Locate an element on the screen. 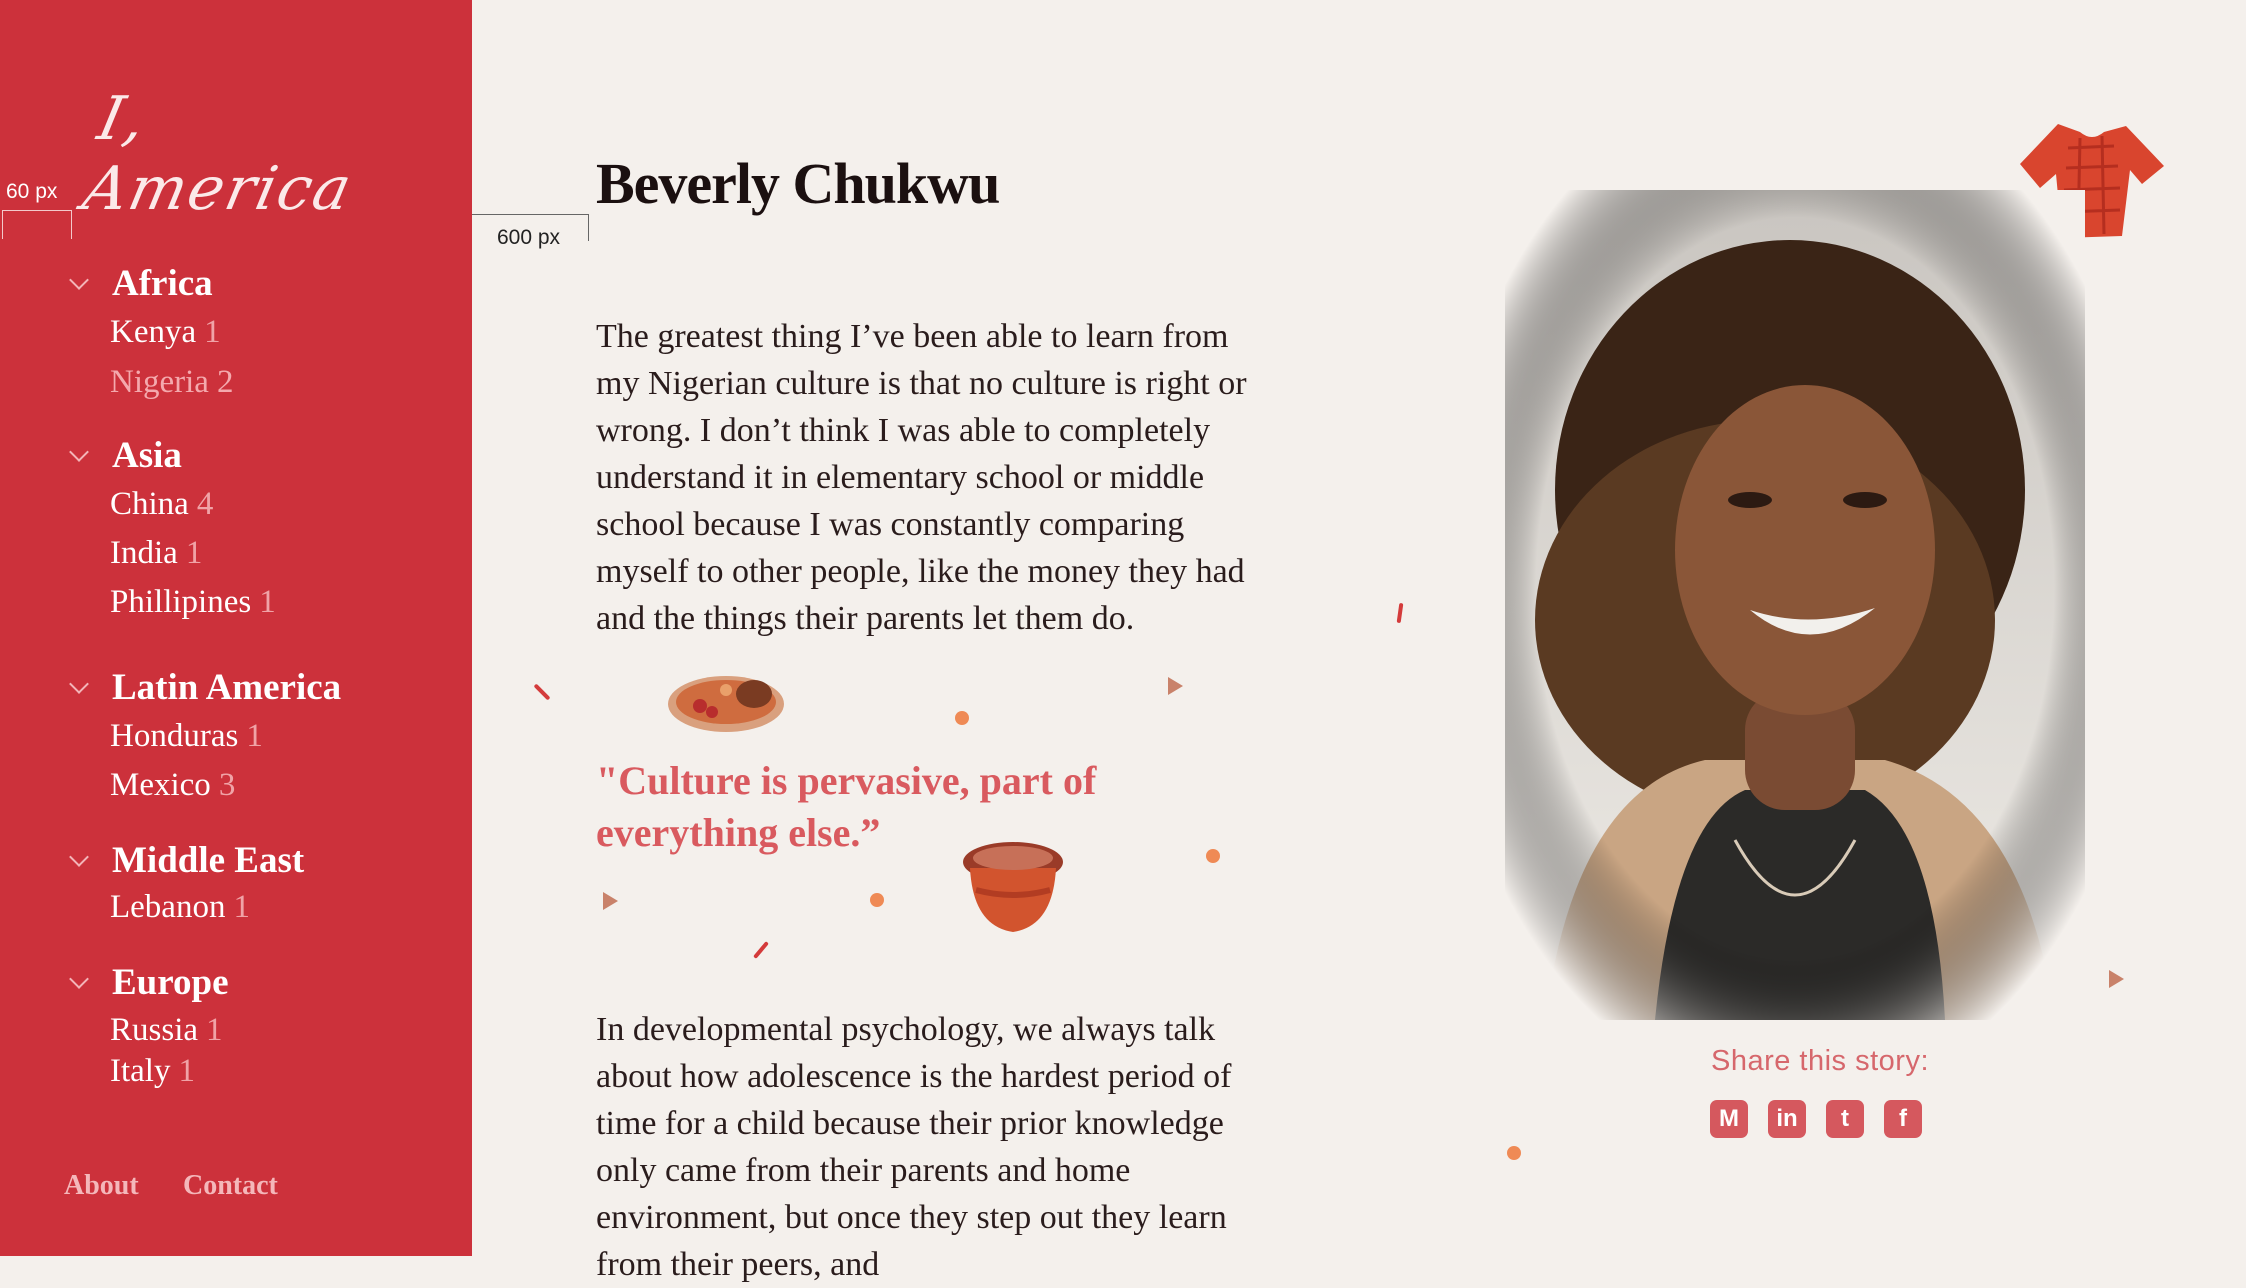 The width and height of the screenshot is (2246, 1288). medium-icon: M is located at coordinates (1729, 1119).